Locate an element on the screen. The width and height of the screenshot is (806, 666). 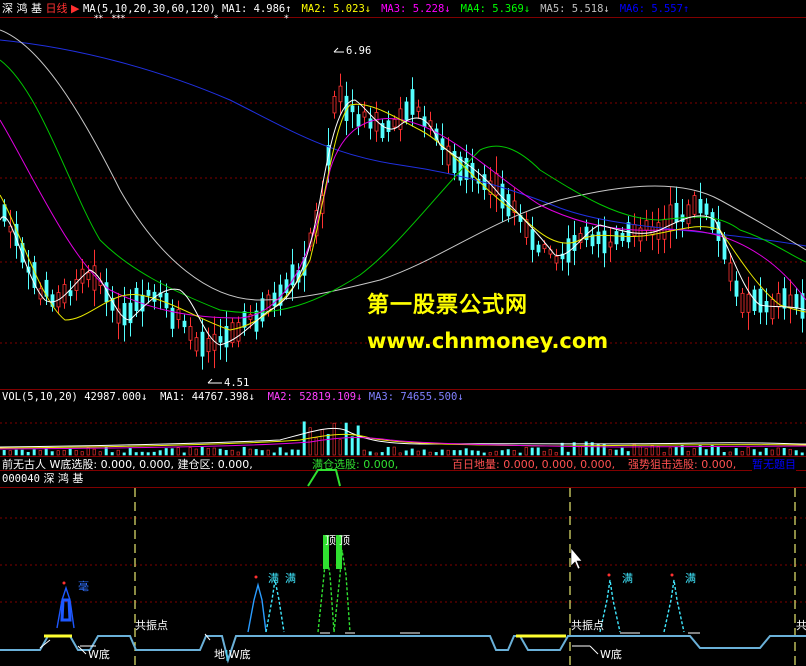
watermark-title: 第一股票公式网 is located at coordinates (448, 305).